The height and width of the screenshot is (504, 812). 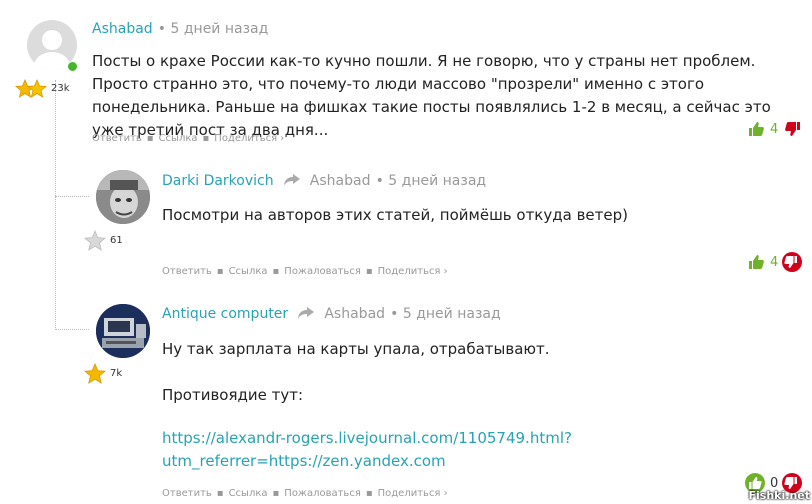 What do you see at coordinates (122, 29) in the screenshot?
I see `author-name: Ashabad` at bounding box center [122, 29].